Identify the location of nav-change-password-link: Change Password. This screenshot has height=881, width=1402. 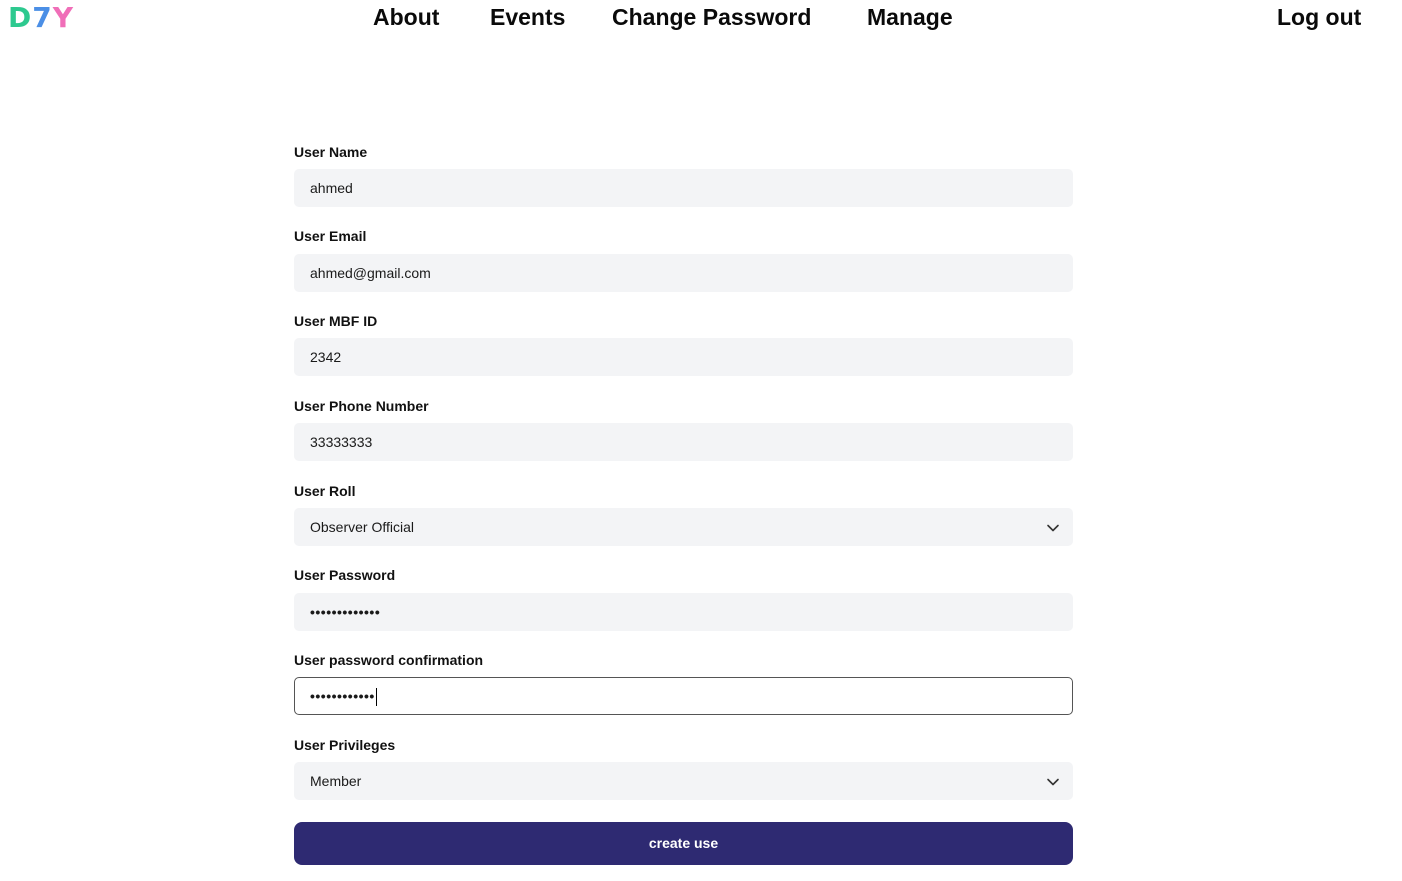
(711, 17).